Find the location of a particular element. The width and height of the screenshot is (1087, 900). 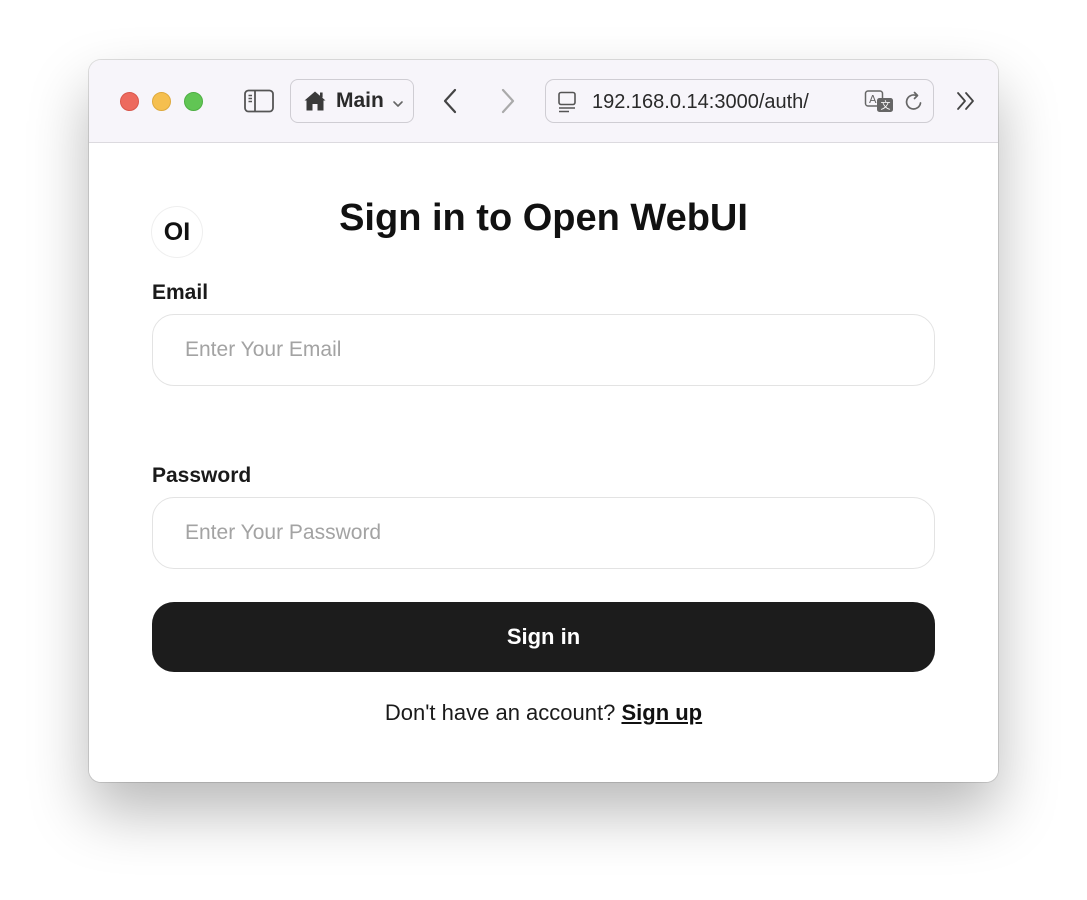

sign-up-link: Sign up is located at coordinates (661, 712).